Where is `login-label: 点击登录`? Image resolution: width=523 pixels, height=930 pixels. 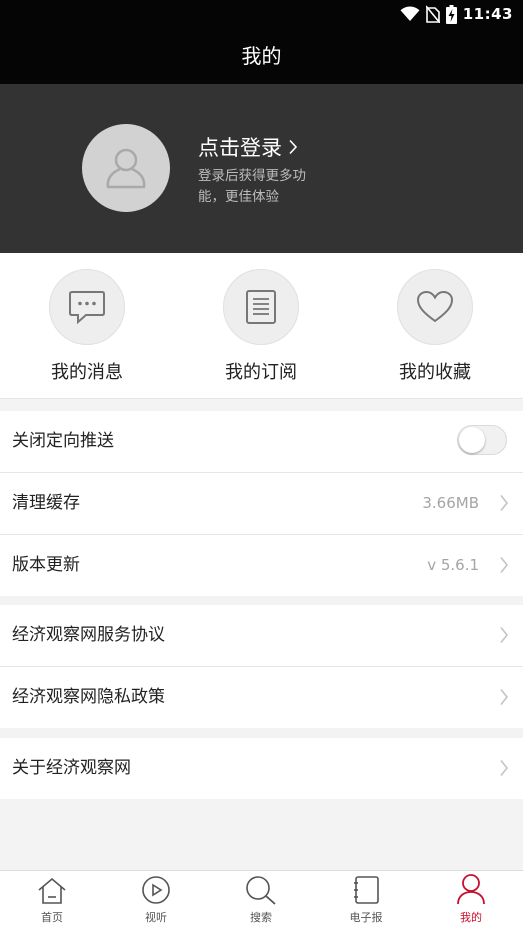
login-label: 点击登录 is located at coordinates (240, 148).